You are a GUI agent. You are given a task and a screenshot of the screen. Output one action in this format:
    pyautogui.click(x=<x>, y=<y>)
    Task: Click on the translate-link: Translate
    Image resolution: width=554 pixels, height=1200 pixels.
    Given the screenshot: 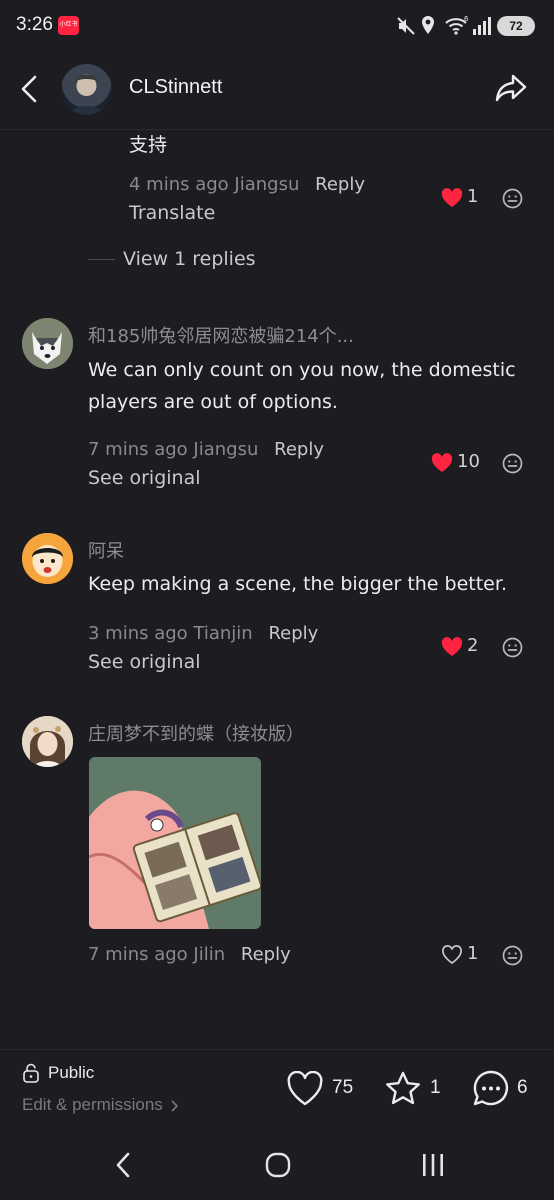 What is the action you would take?
    pyautogui.click(x=172, y=213)
    